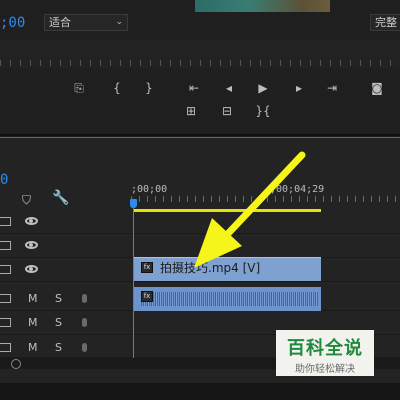 The image size is (400, 400). Describe the element at coordinates (325, 369) in the screenshot. I see `watermark-subtitle: 助你轻松解决` at that location.